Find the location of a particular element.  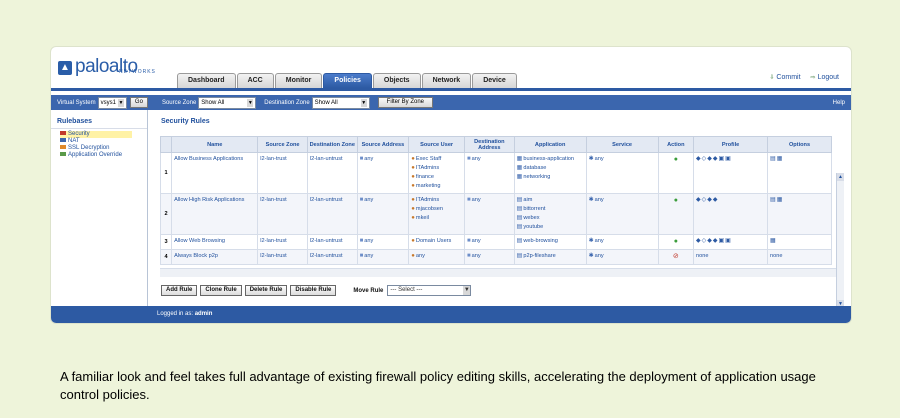

tree-item-security: Security is located at coordinates (96, 134).